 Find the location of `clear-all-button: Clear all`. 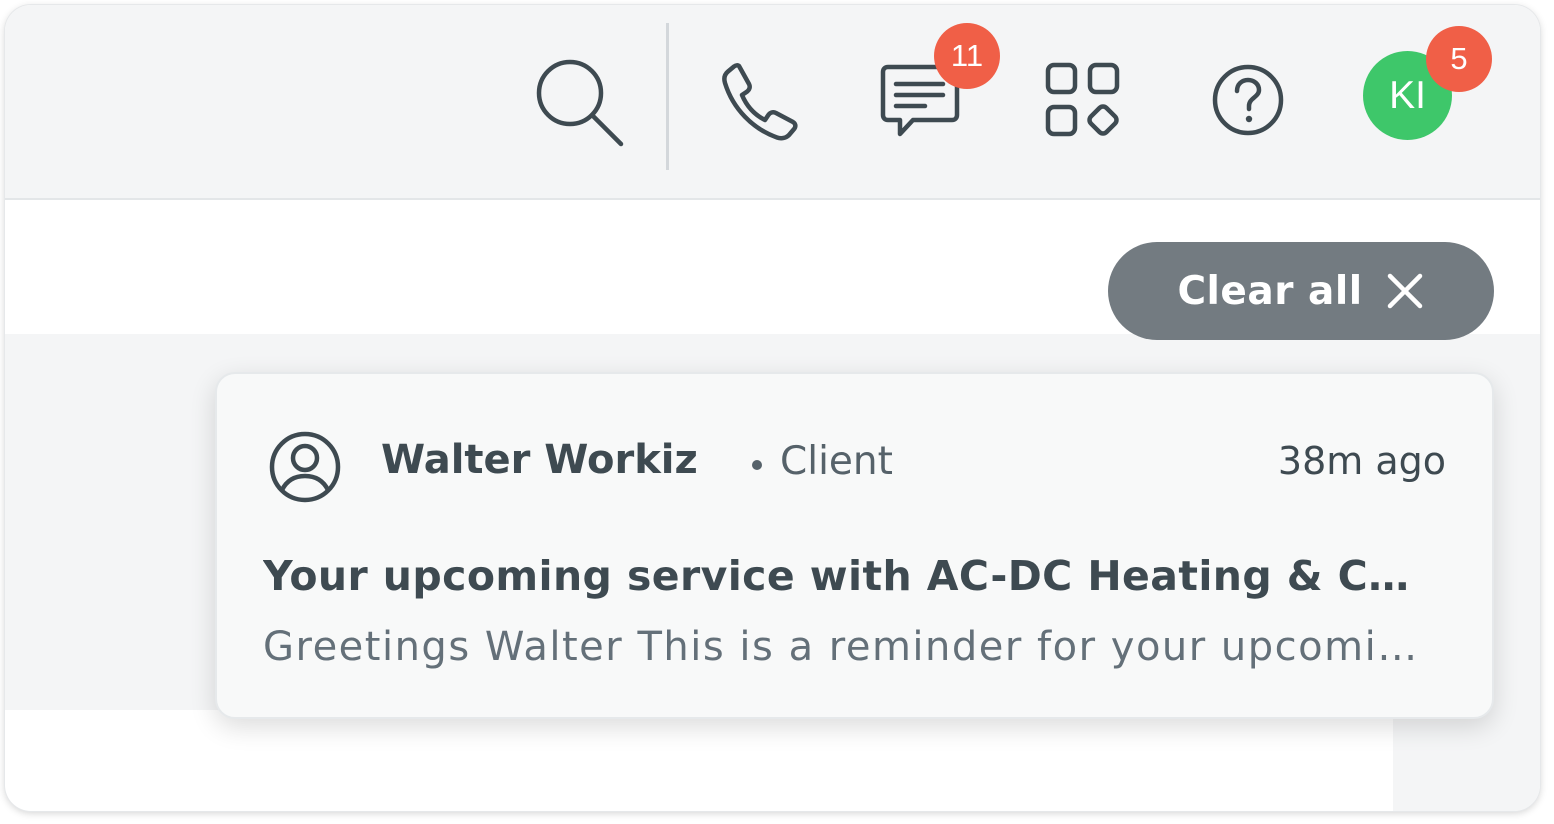

clear-all-button: Clear all is located at coordinates (1301, 291).